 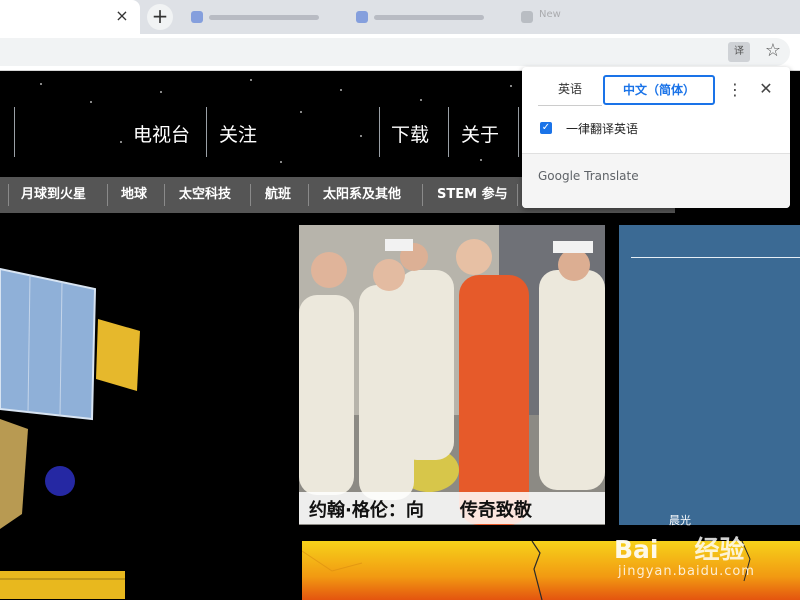 I want to click on address-bar, so click(x=395, y=52).